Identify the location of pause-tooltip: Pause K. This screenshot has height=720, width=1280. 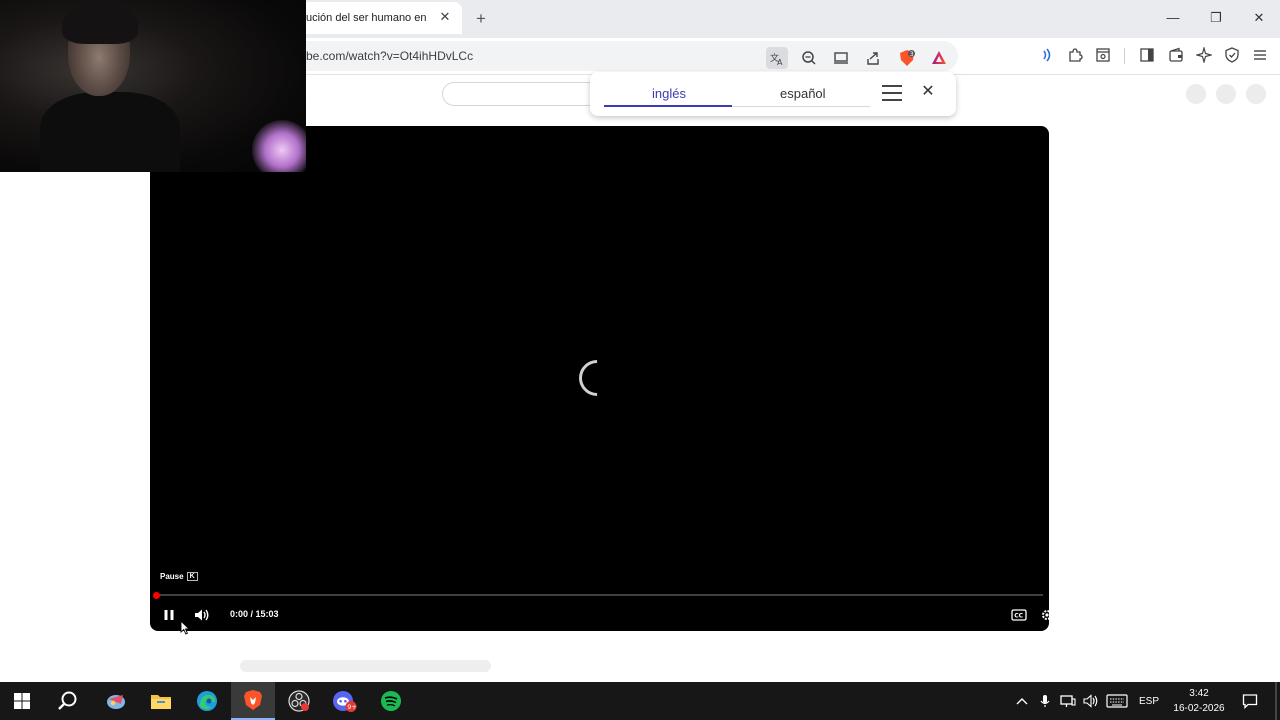
(179, 576).